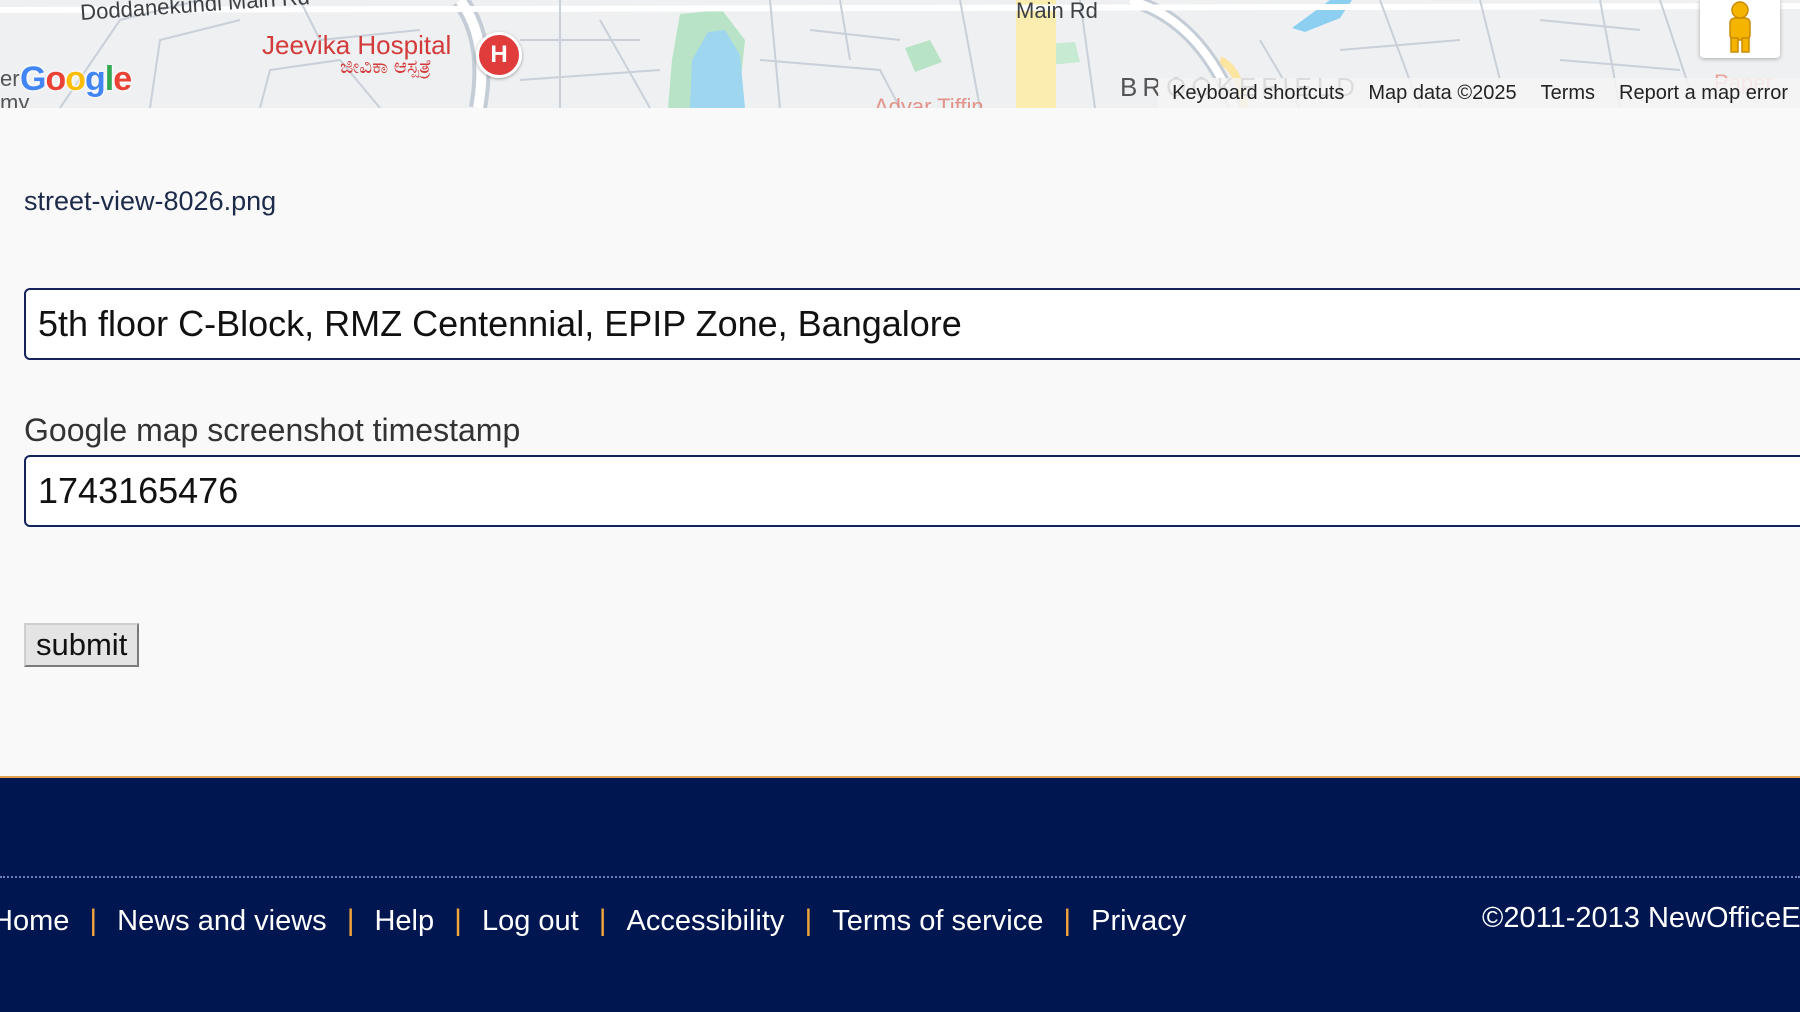  I want to click on map-data-label: Map data ©2025, so click(1442, 92).